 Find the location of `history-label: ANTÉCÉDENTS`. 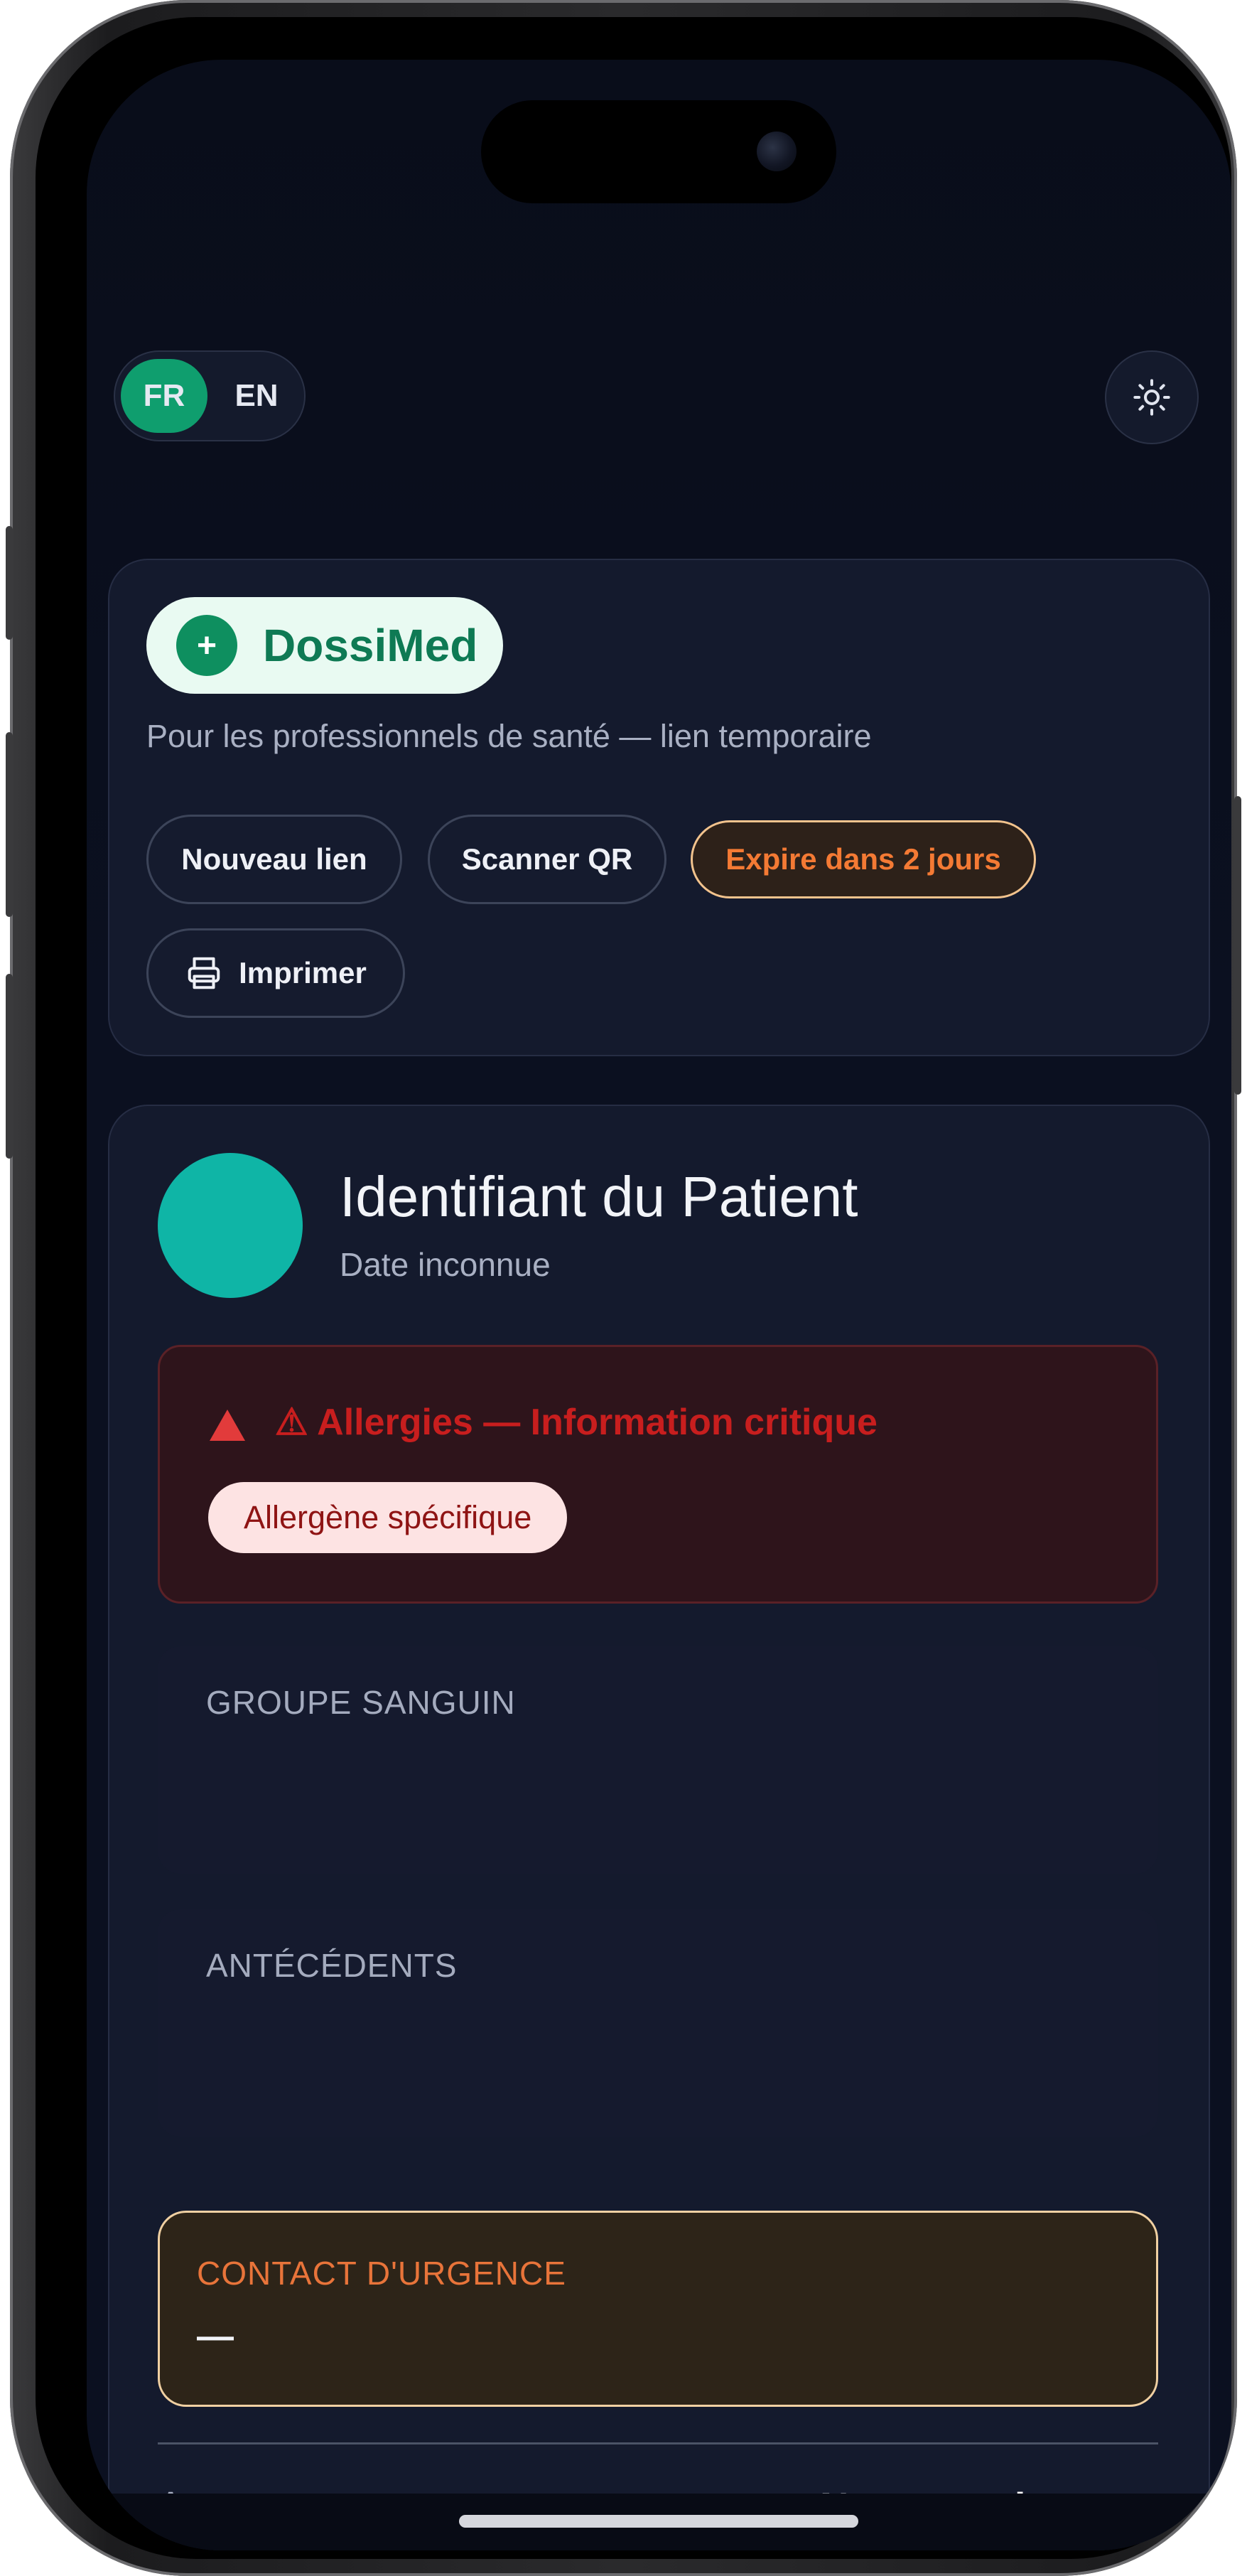

history-label: ANTÉCÉDENTS is located at coordinates (332, 1965).